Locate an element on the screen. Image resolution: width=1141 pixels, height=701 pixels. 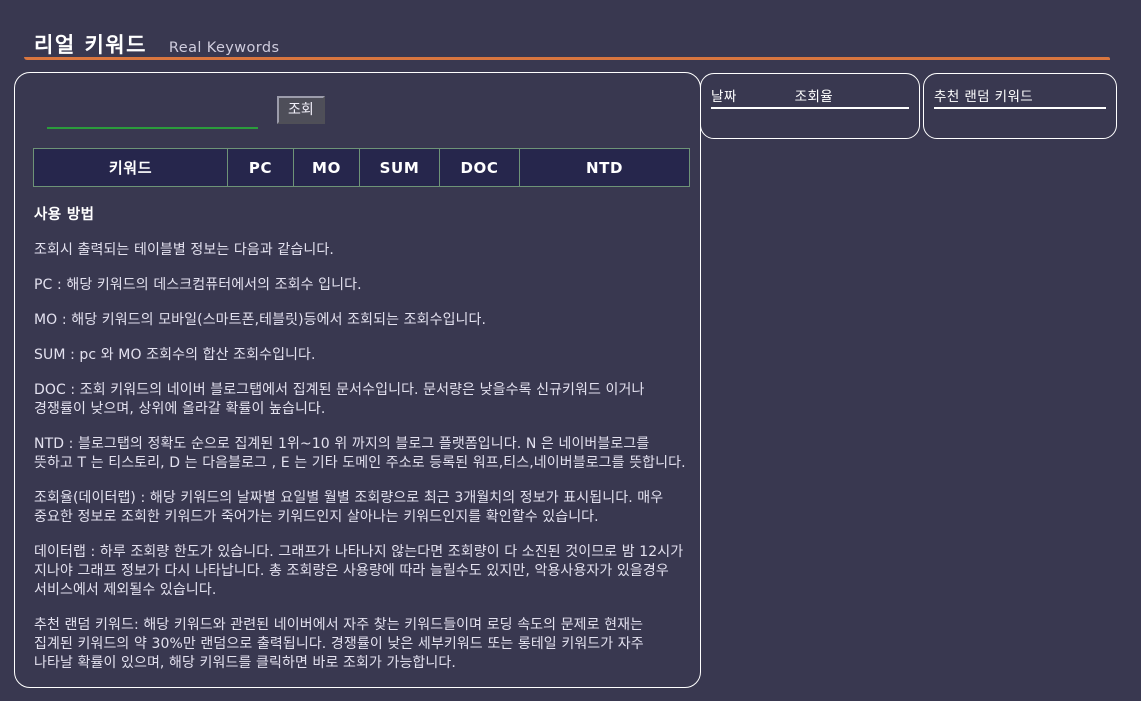
random-keyword-panel: 추천 랜덤 키워드 is located at coordinates (1020, 106).